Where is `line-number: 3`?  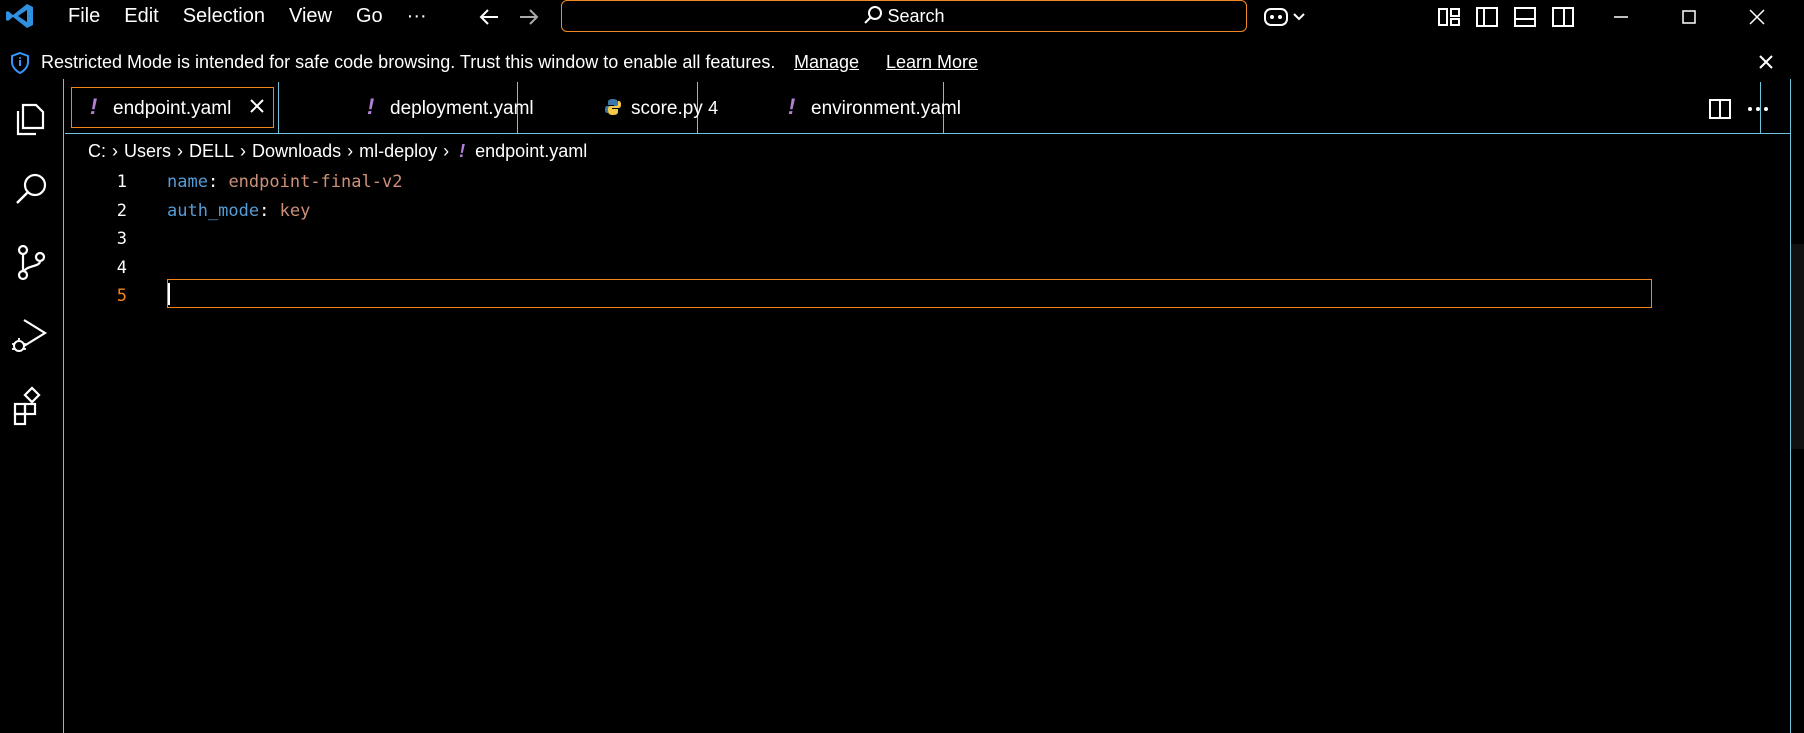 line-number: 3 is located at coordinates (121, 239).